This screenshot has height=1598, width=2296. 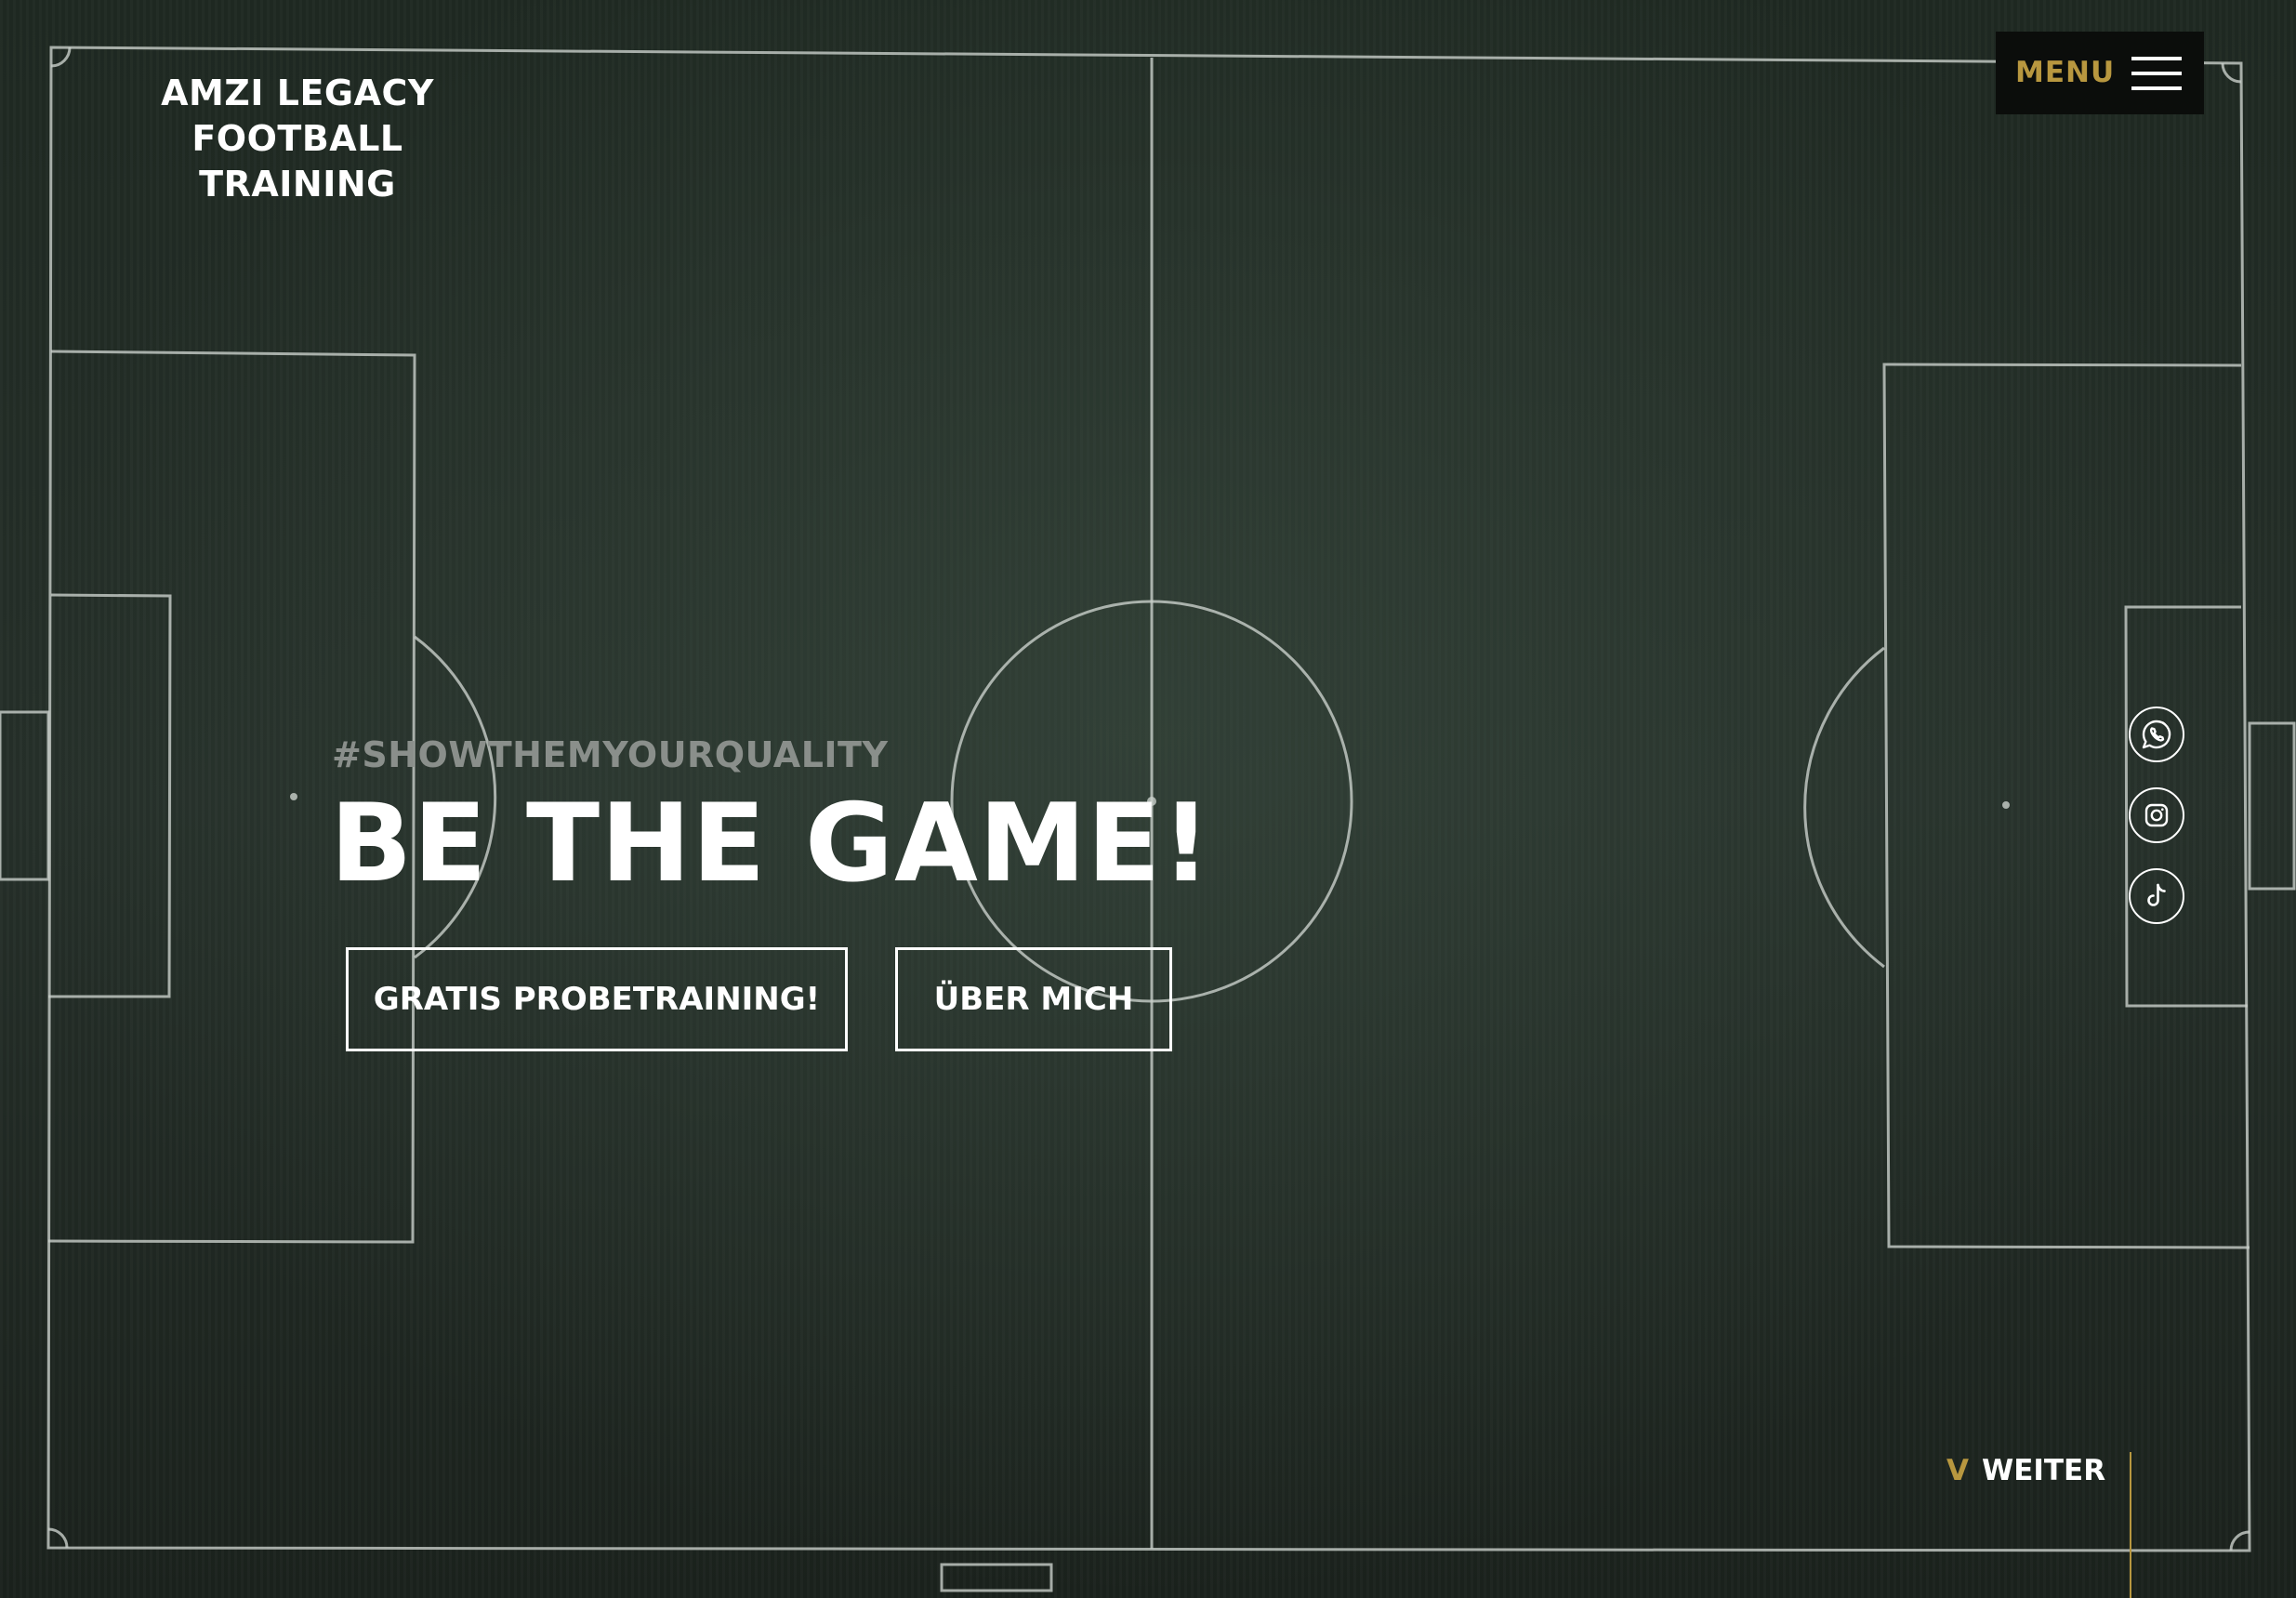 I want to click on hamburger-icon, so click(x=2156, y=73).